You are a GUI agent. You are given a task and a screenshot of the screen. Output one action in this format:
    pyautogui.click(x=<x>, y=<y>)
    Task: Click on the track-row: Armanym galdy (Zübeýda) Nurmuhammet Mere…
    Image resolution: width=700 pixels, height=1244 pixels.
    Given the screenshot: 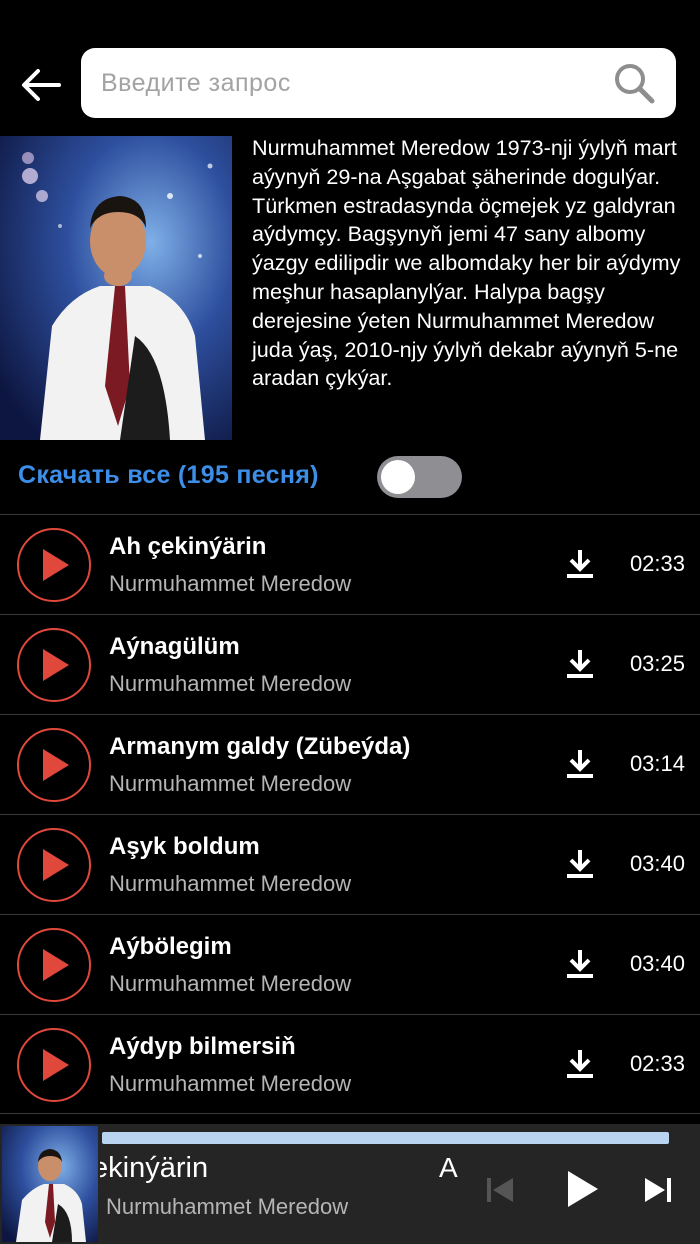 What is the action you would take?
    pyautogui.click(x=350, y=764)
    